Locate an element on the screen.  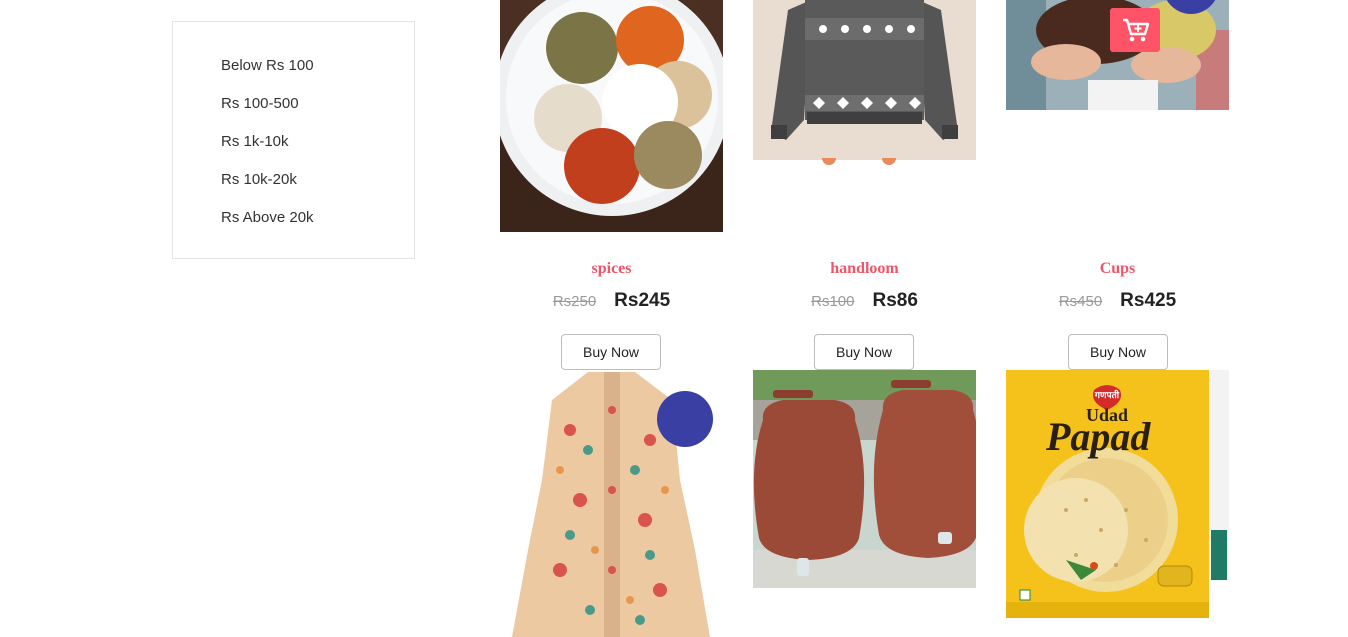
old-price: Rs100 is located at coordinates (833, 301).